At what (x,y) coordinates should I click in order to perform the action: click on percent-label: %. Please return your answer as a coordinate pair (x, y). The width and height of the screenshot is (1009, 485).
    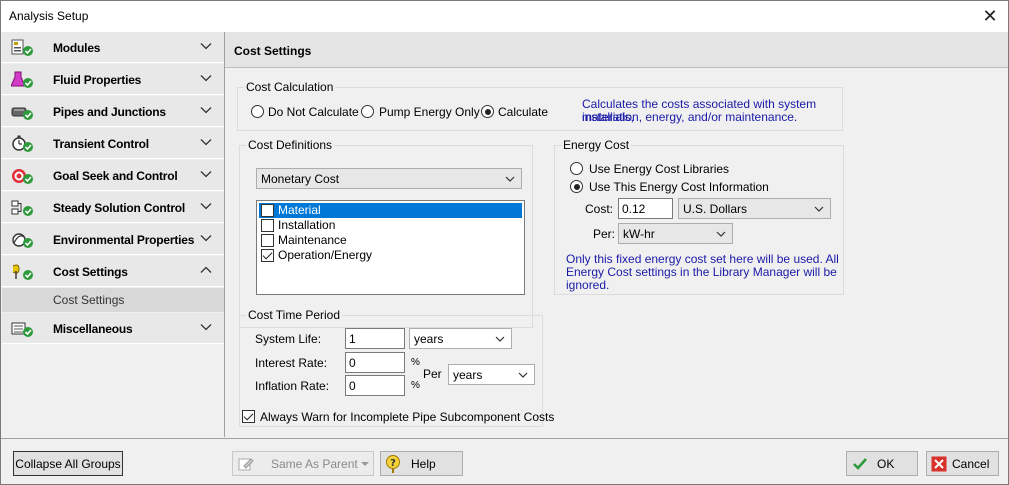
    Looking at the image, I should click on (415, 385).